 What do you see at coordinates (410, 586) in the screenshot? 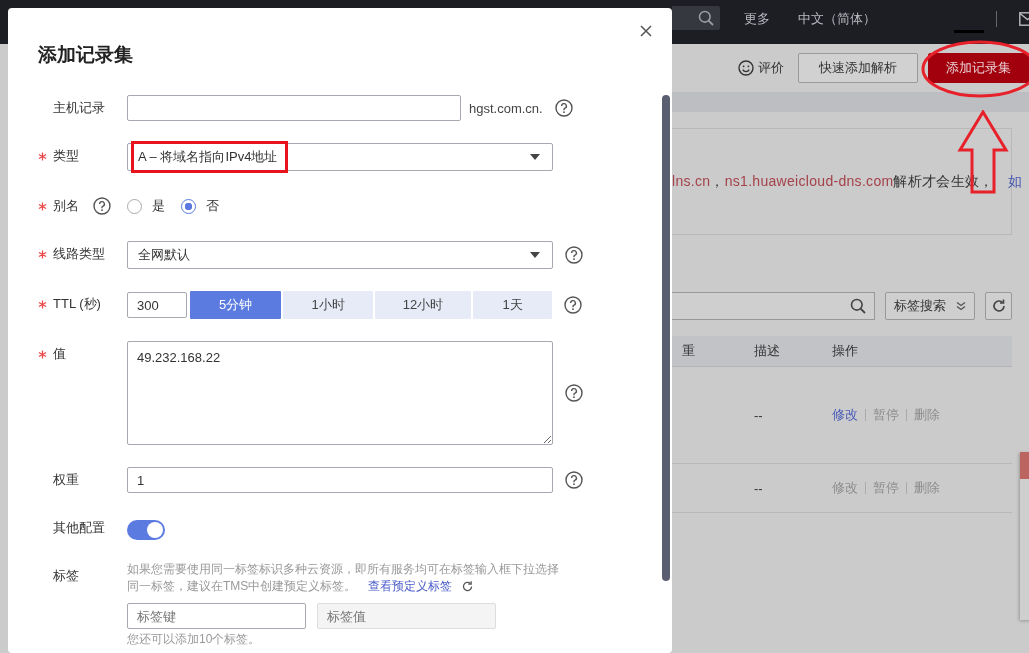
I see `view-tags-link: 查看预定义标签` at bounding box center [410, 586].